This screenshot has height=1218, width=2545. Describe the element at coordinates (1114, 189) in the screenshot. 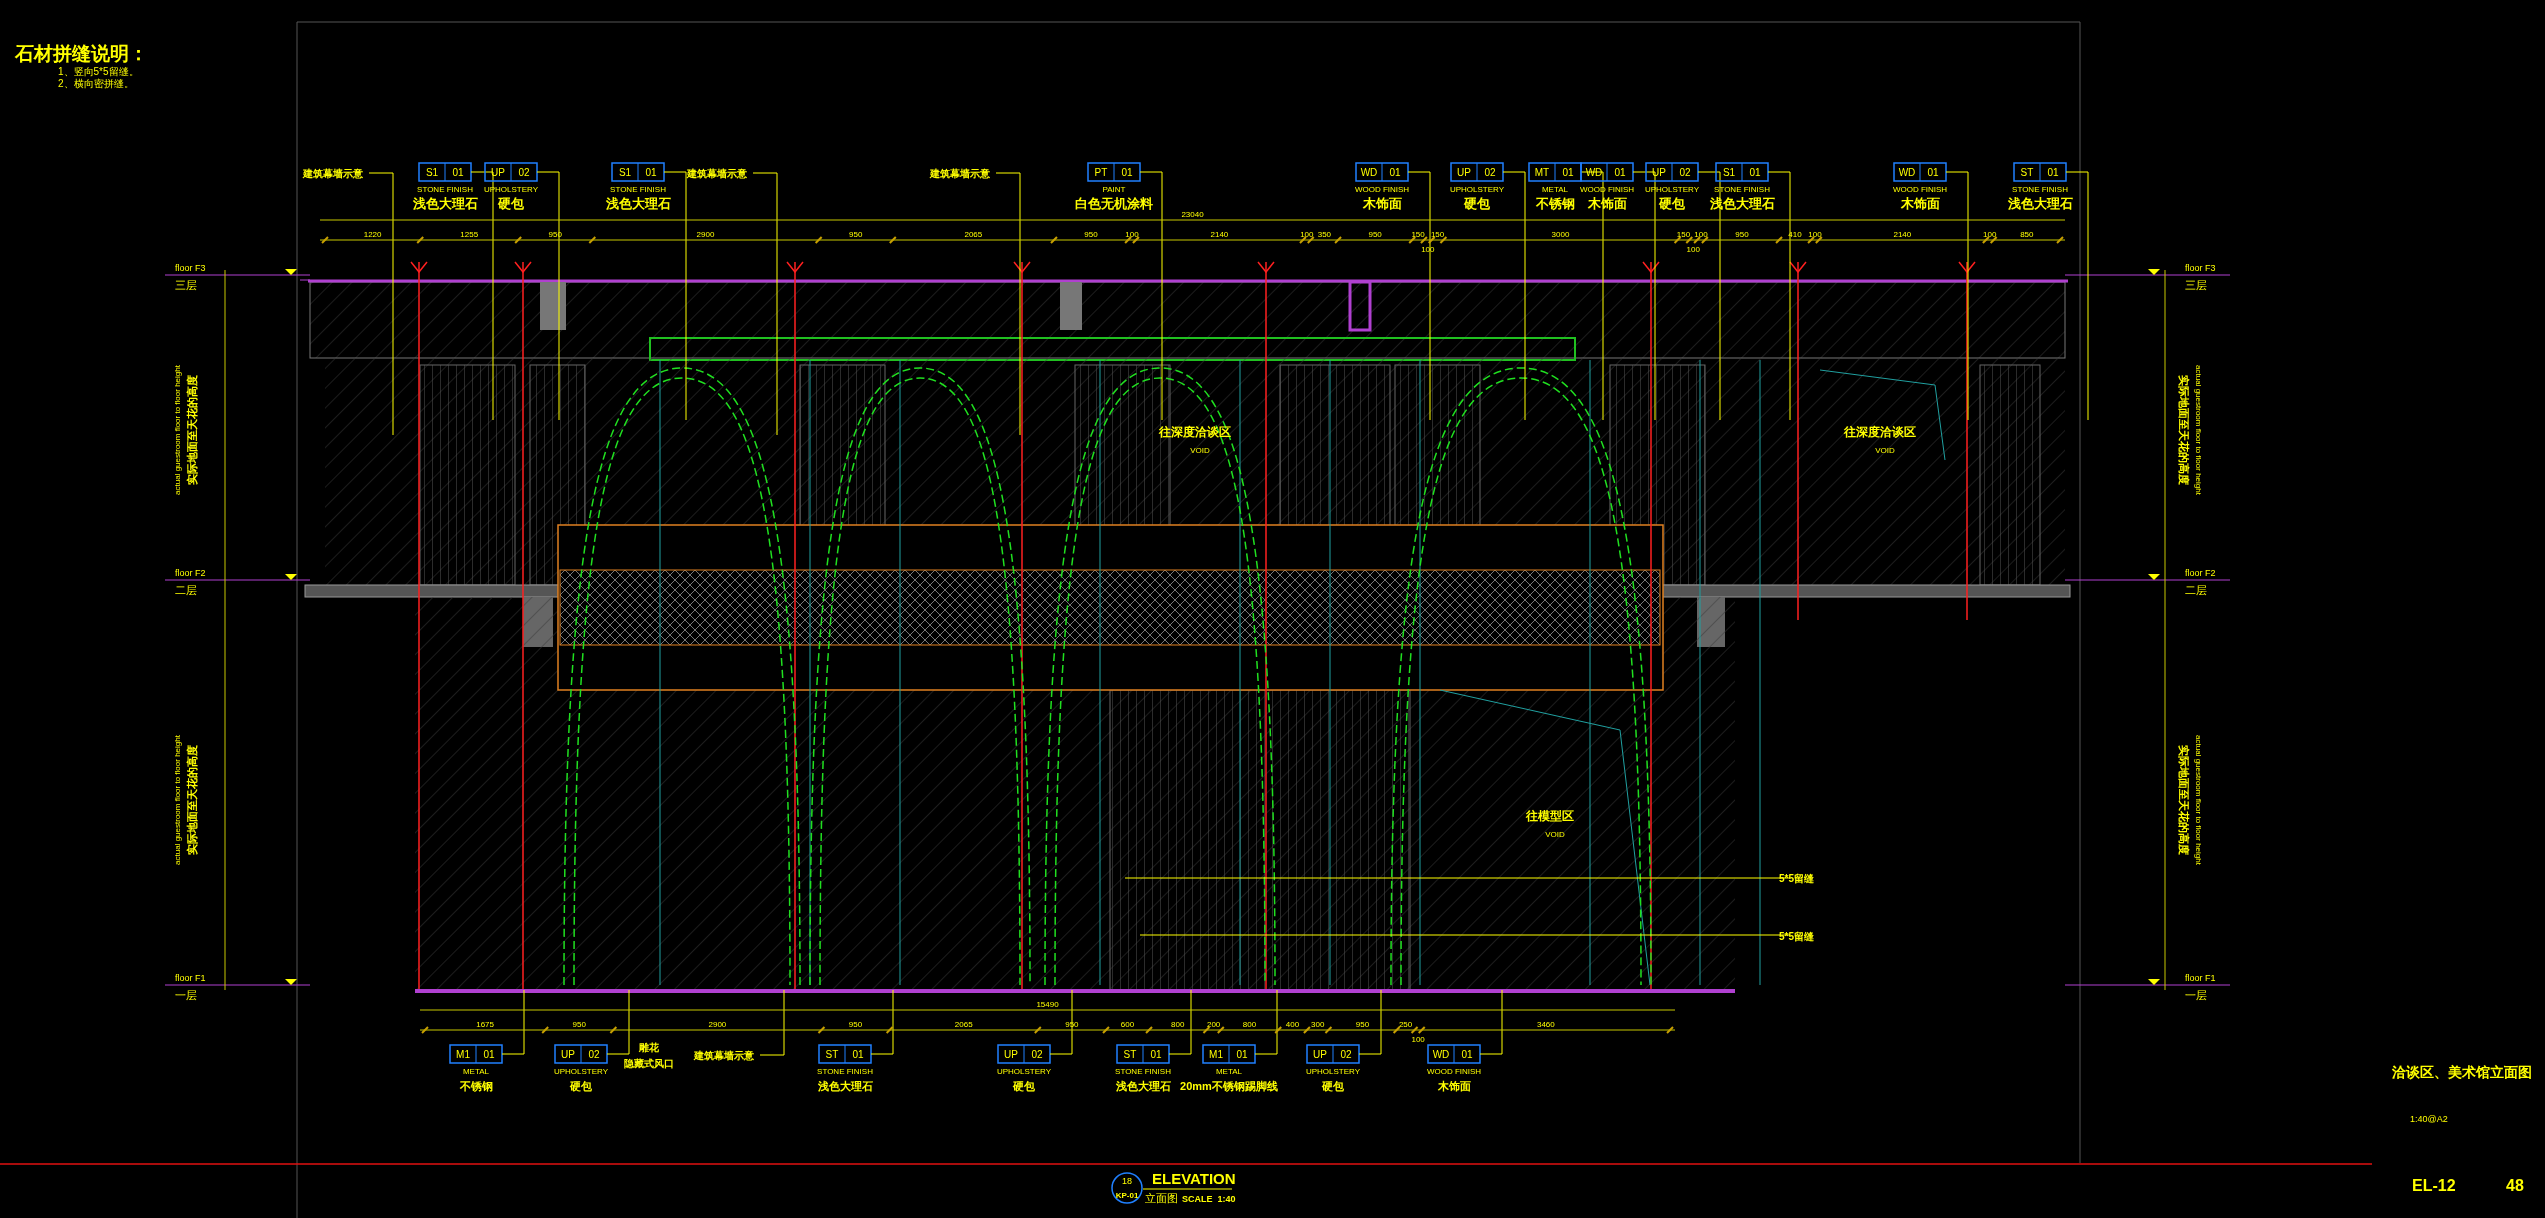

I see `material-category: PAINT` at that location.